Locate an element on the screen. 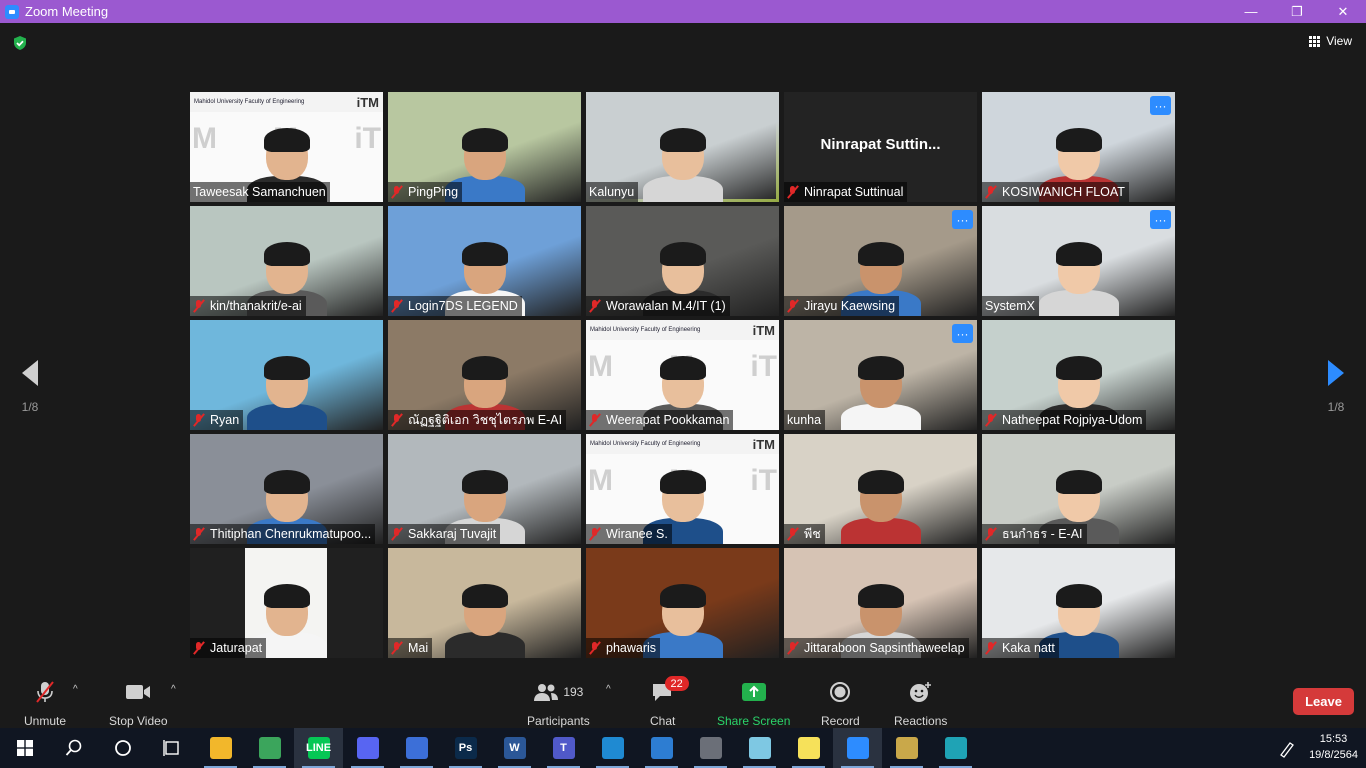 This screenshot has width=1366, height=768. participant-tile: Ninrapat Suttin... Ninrapat Suttinual is located at coordinates (880, 147).